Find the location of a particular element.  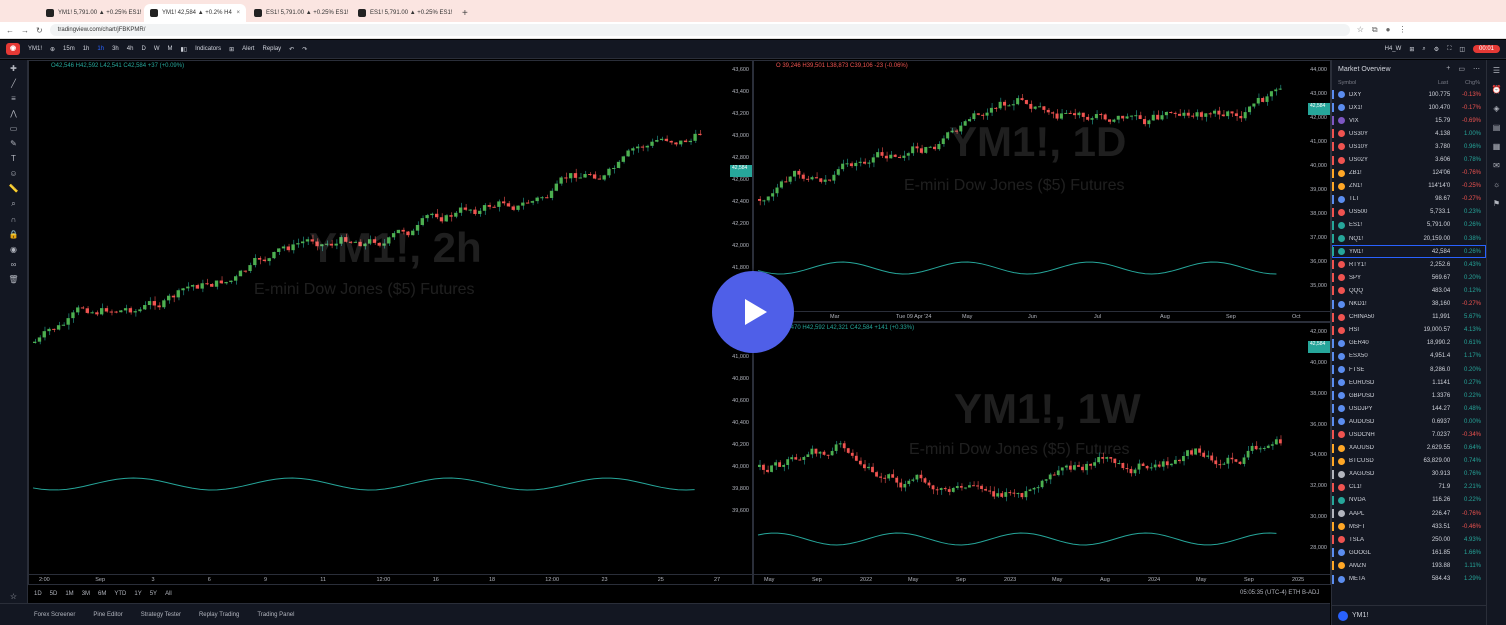

watchlist-row: MSFT 433.51 -0.46% is located at coordinates (1409, 526).